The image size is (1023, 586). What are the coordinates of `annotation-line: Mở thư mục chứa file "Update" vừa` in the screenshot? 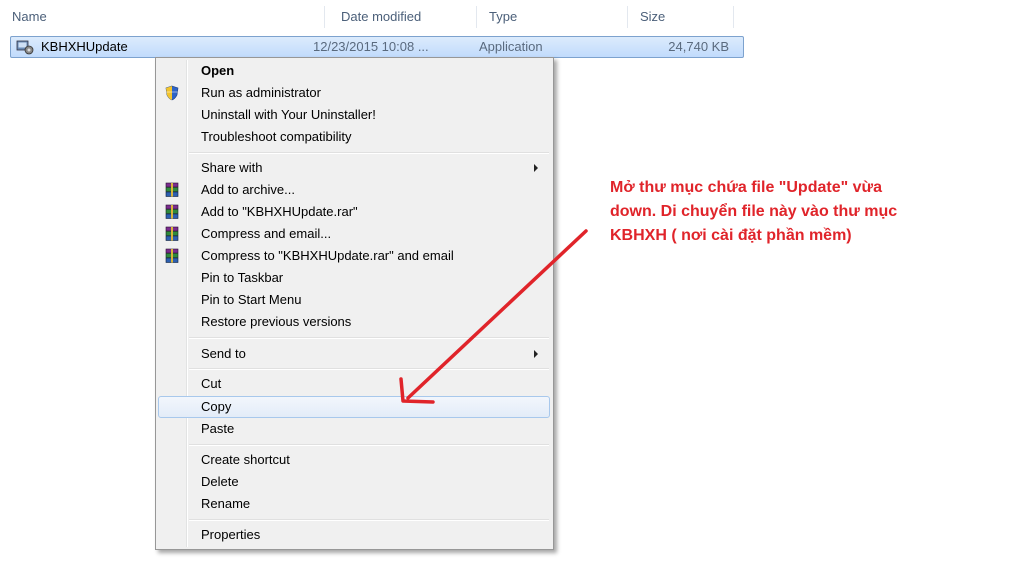 It's located at (746, 187).